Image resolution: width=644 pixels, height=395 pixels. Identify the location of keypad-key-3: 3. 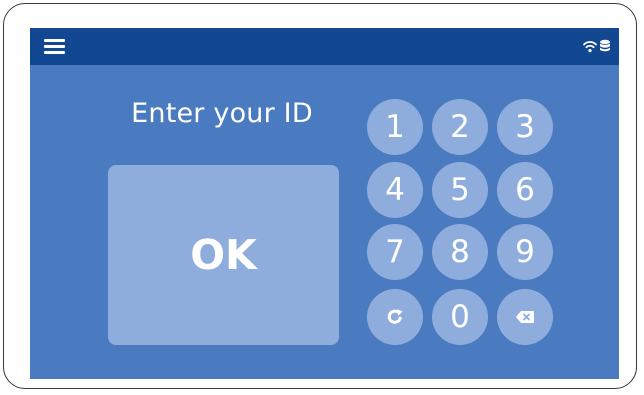
(525, 127).